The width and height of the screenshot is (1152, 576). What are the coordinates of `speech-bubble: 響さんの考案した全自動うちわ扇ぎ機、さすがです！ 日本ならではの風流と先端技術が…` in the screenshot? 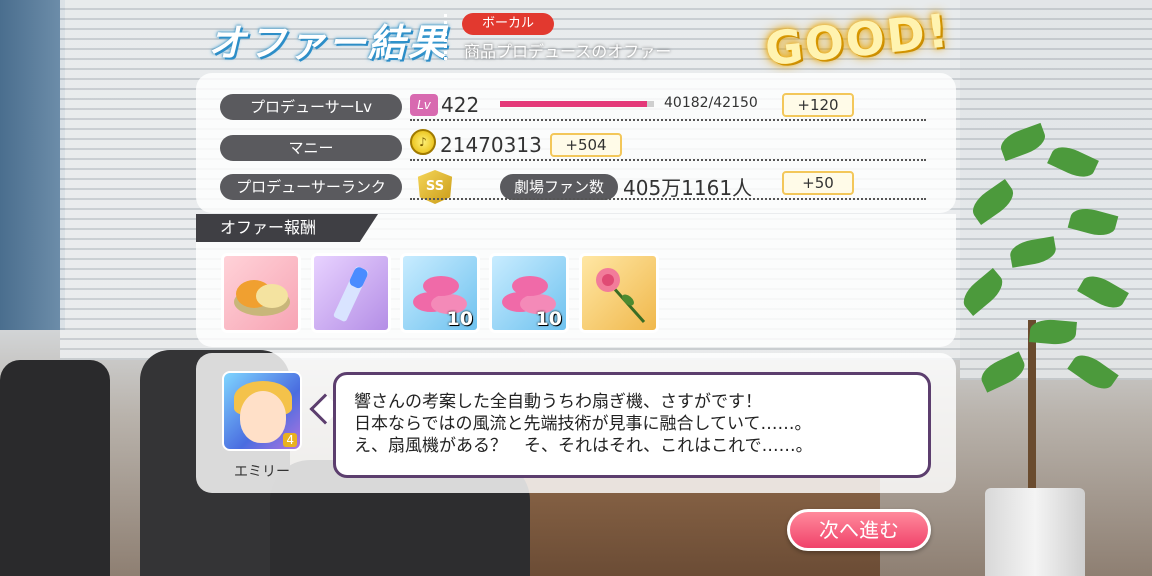 It's located at (632, 425).